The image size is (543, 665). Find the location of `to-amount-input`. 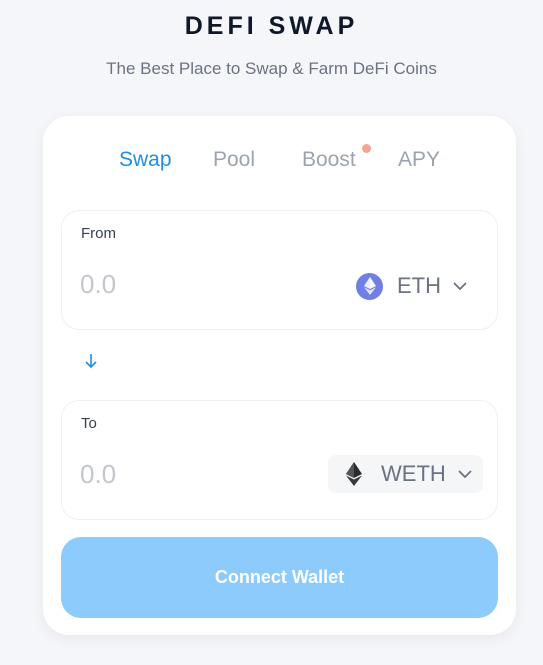

to-amount-input is located at coordinates (160, 474).